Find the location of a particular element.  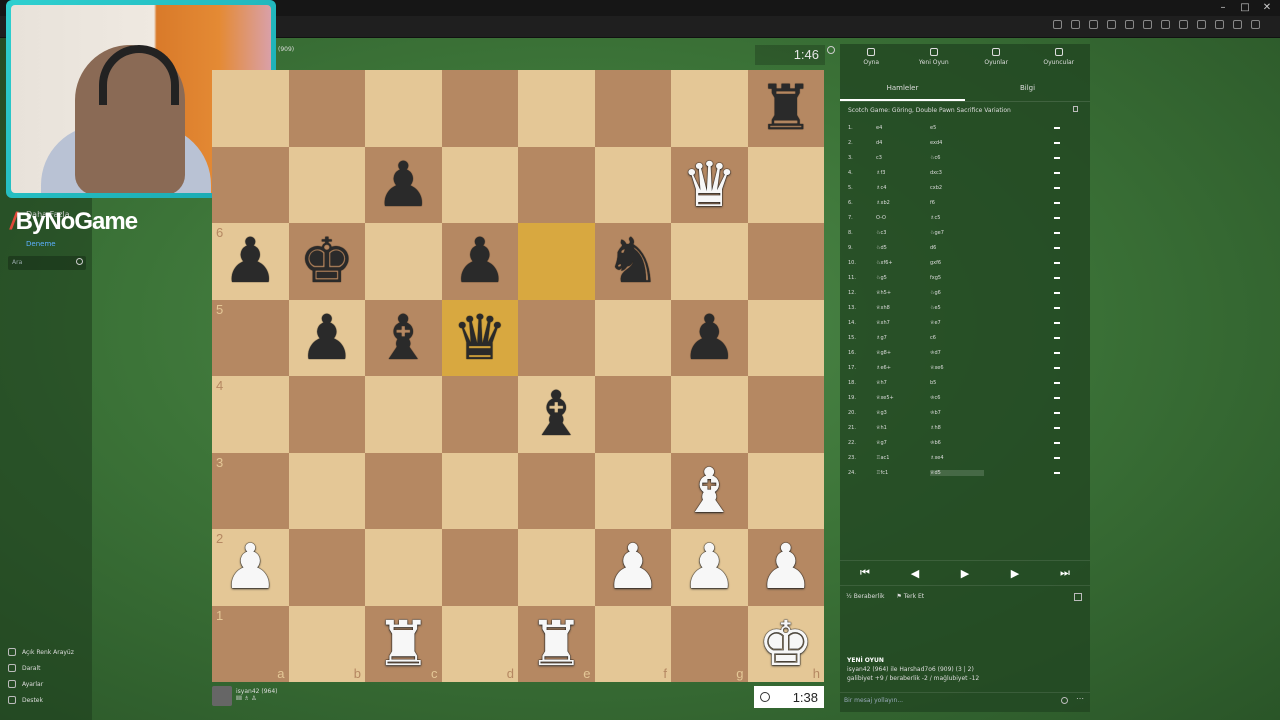

avatar is located at coordinates (222, 696).